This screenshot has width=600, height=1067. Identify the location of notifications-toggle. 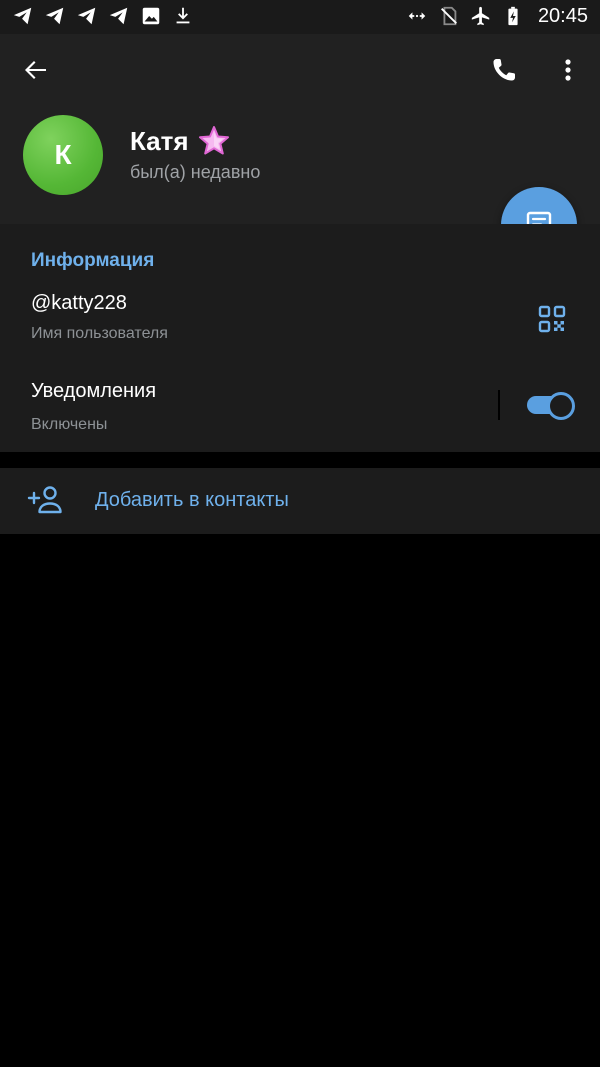
(551, 406).